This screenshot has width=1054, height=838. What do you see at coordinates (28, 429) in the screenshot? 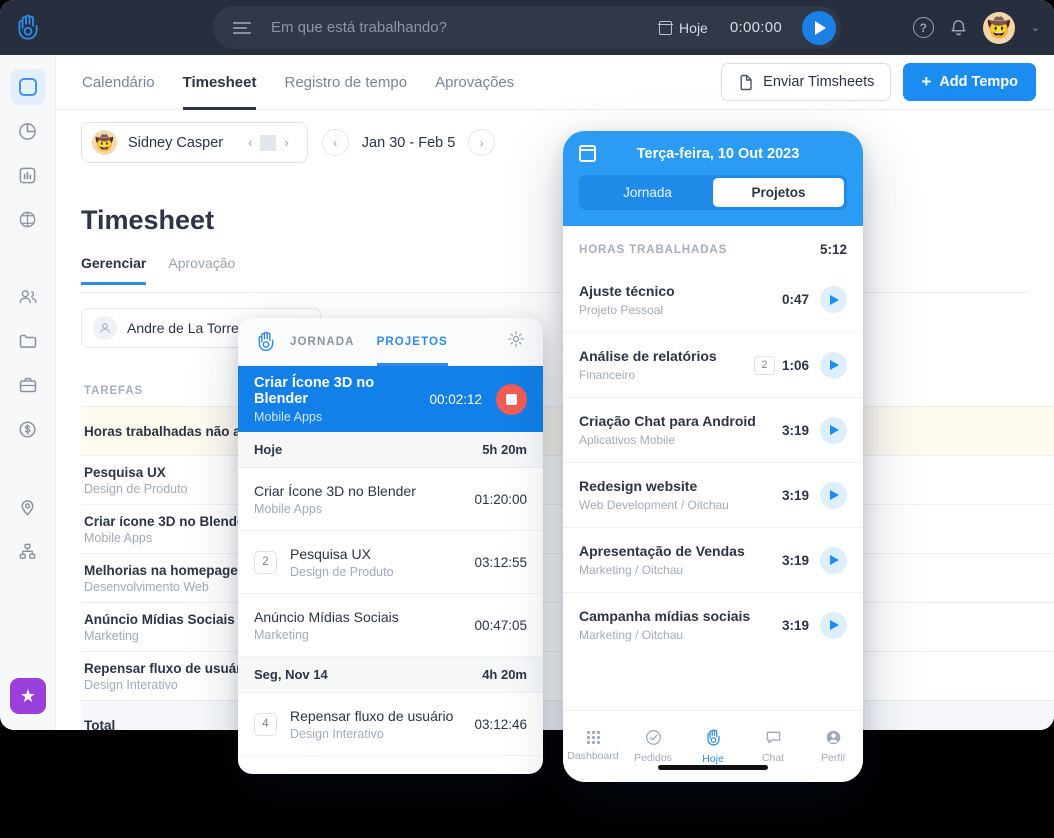
I see `sidebar-item-billing` at bounding box center [28, 429].